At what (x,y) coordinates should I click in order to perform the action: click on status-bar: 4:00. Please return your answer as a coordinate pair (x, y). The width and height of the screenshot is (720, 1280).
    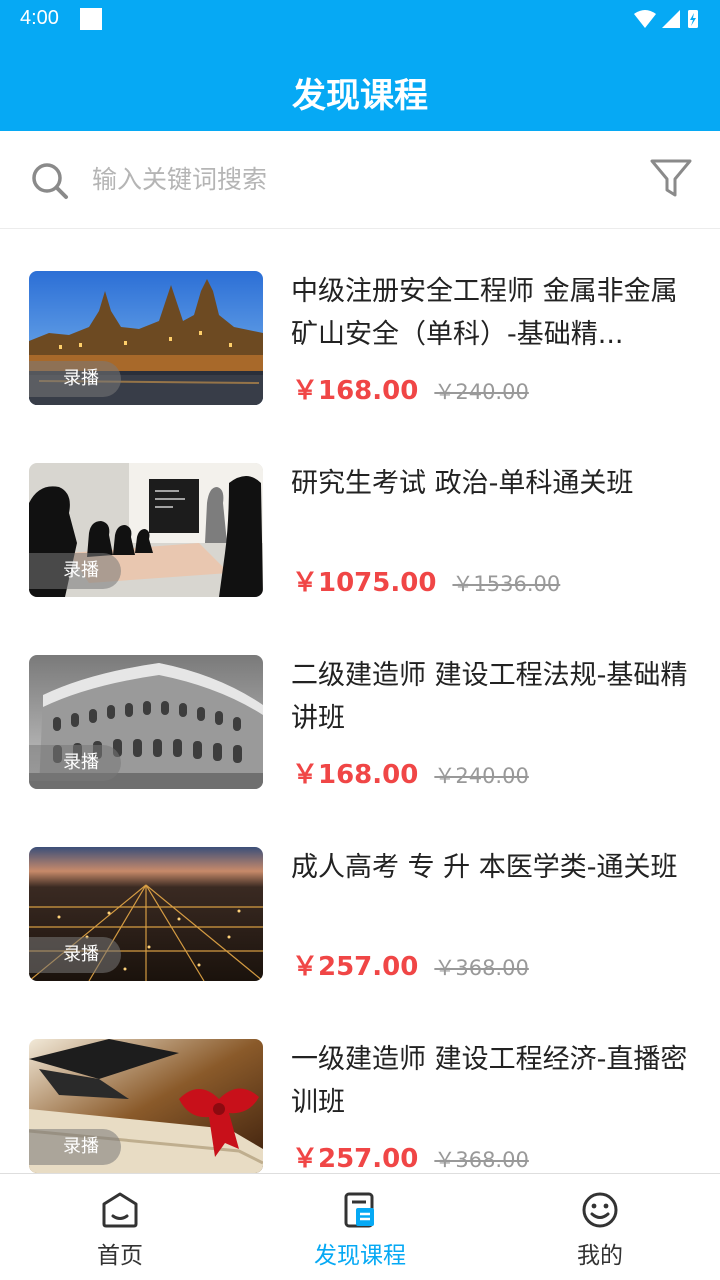
    Looking at the image, I should click on (360, 19).